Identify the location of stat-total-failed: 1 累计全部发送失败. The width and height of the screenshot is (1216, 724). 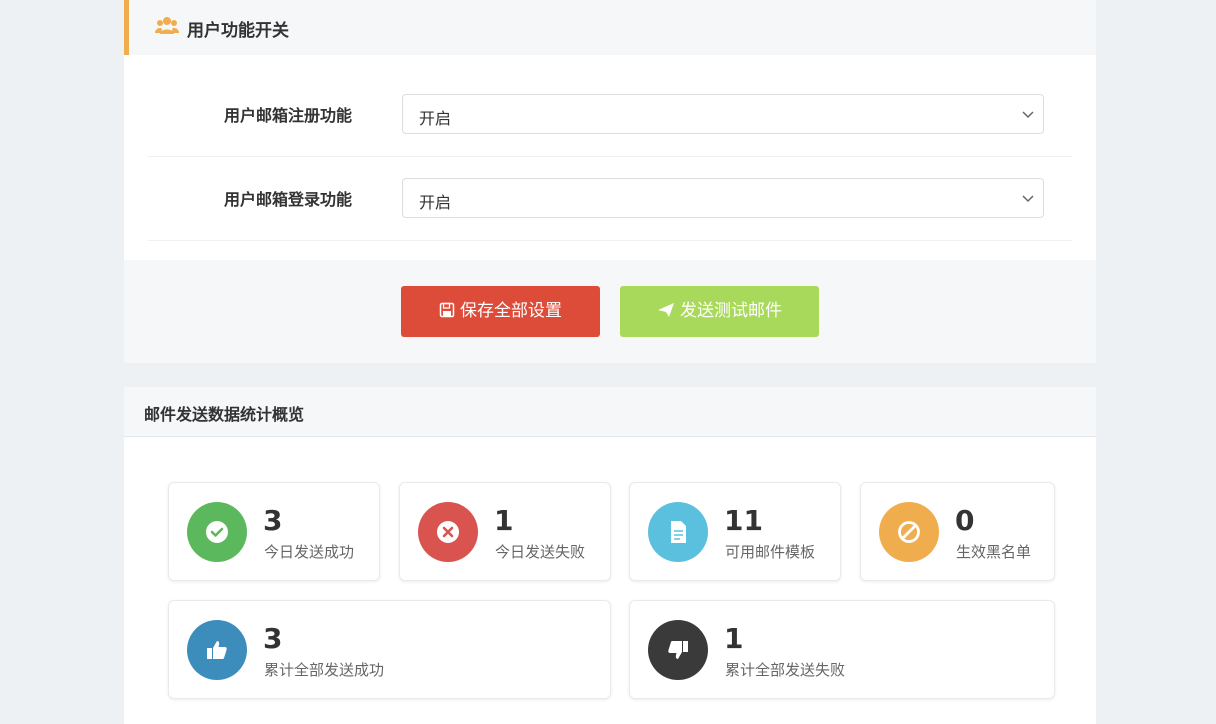
(842, 649).